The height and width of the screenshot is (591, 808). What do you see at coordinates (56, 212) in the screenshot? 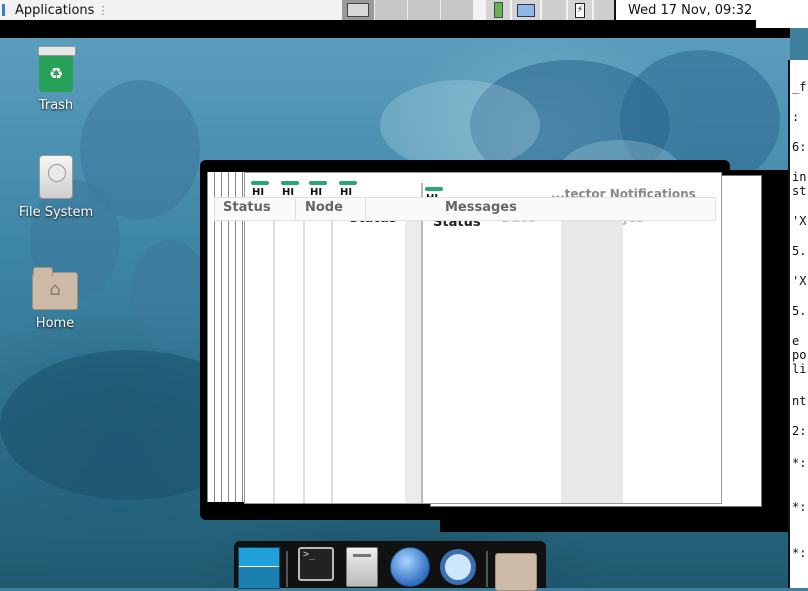
I see `desktop-icon-label: File System` at bounding box center [56, 212].